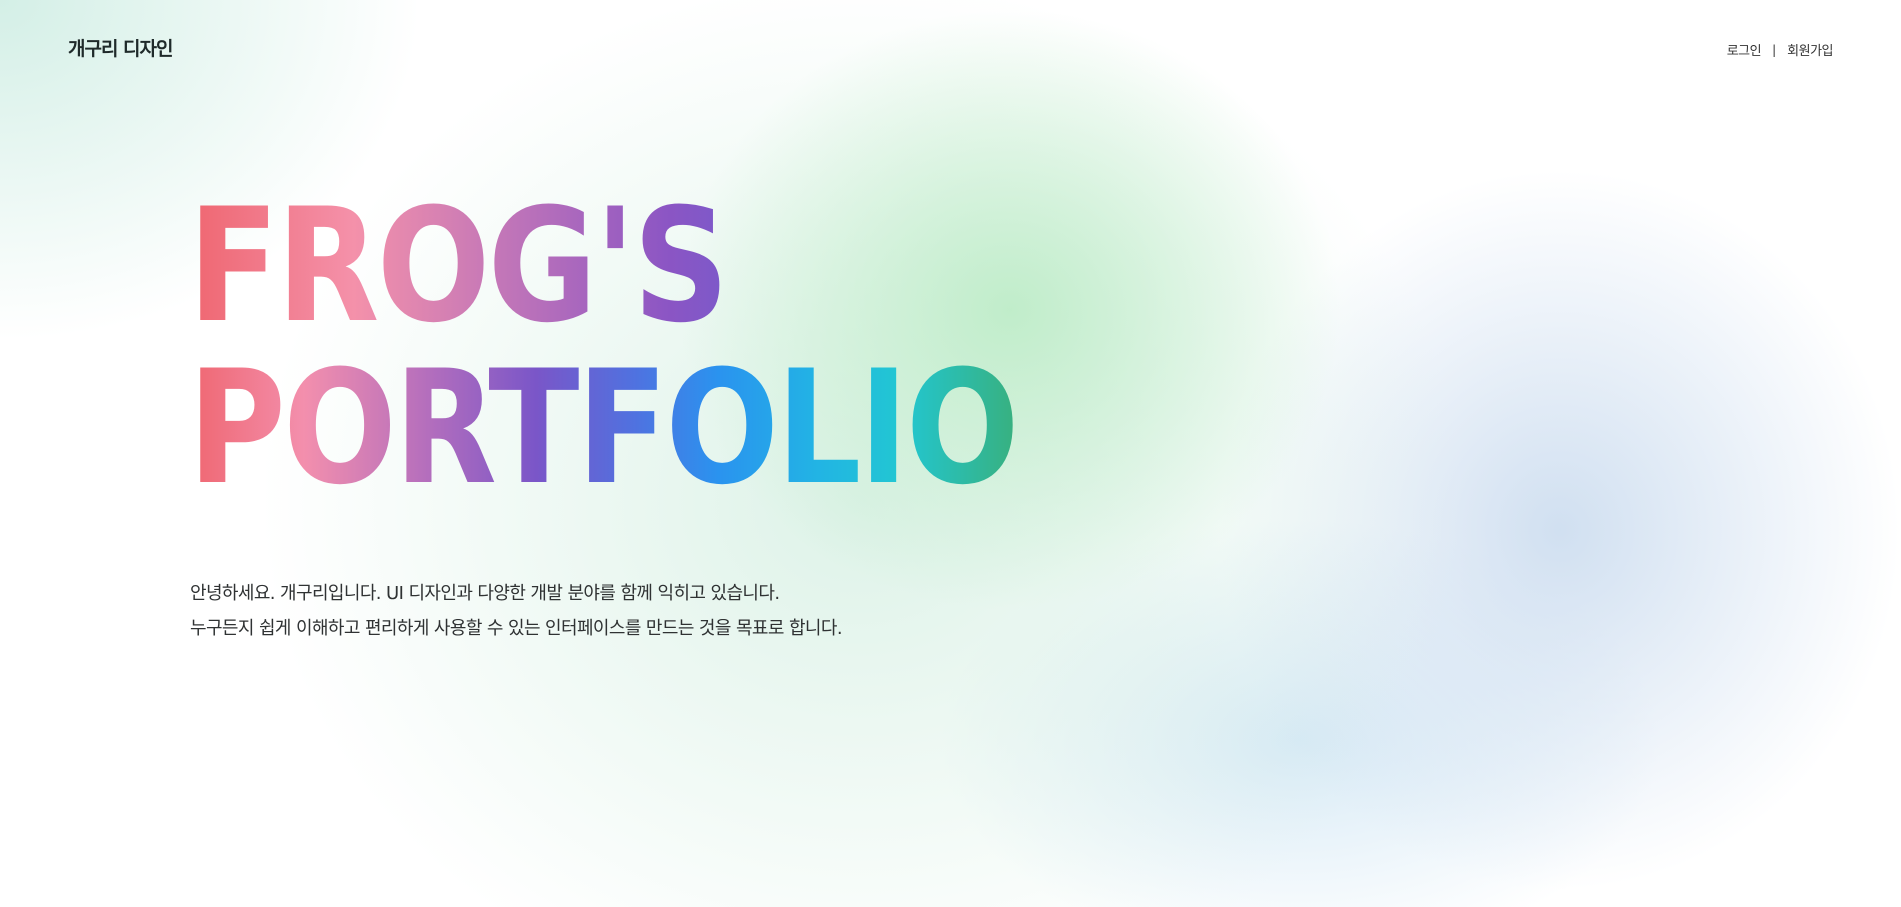 The width and height of the screenshot is (1901, 907). I want to click on hero-title-line-1: FROG'S, so click(602, 267).